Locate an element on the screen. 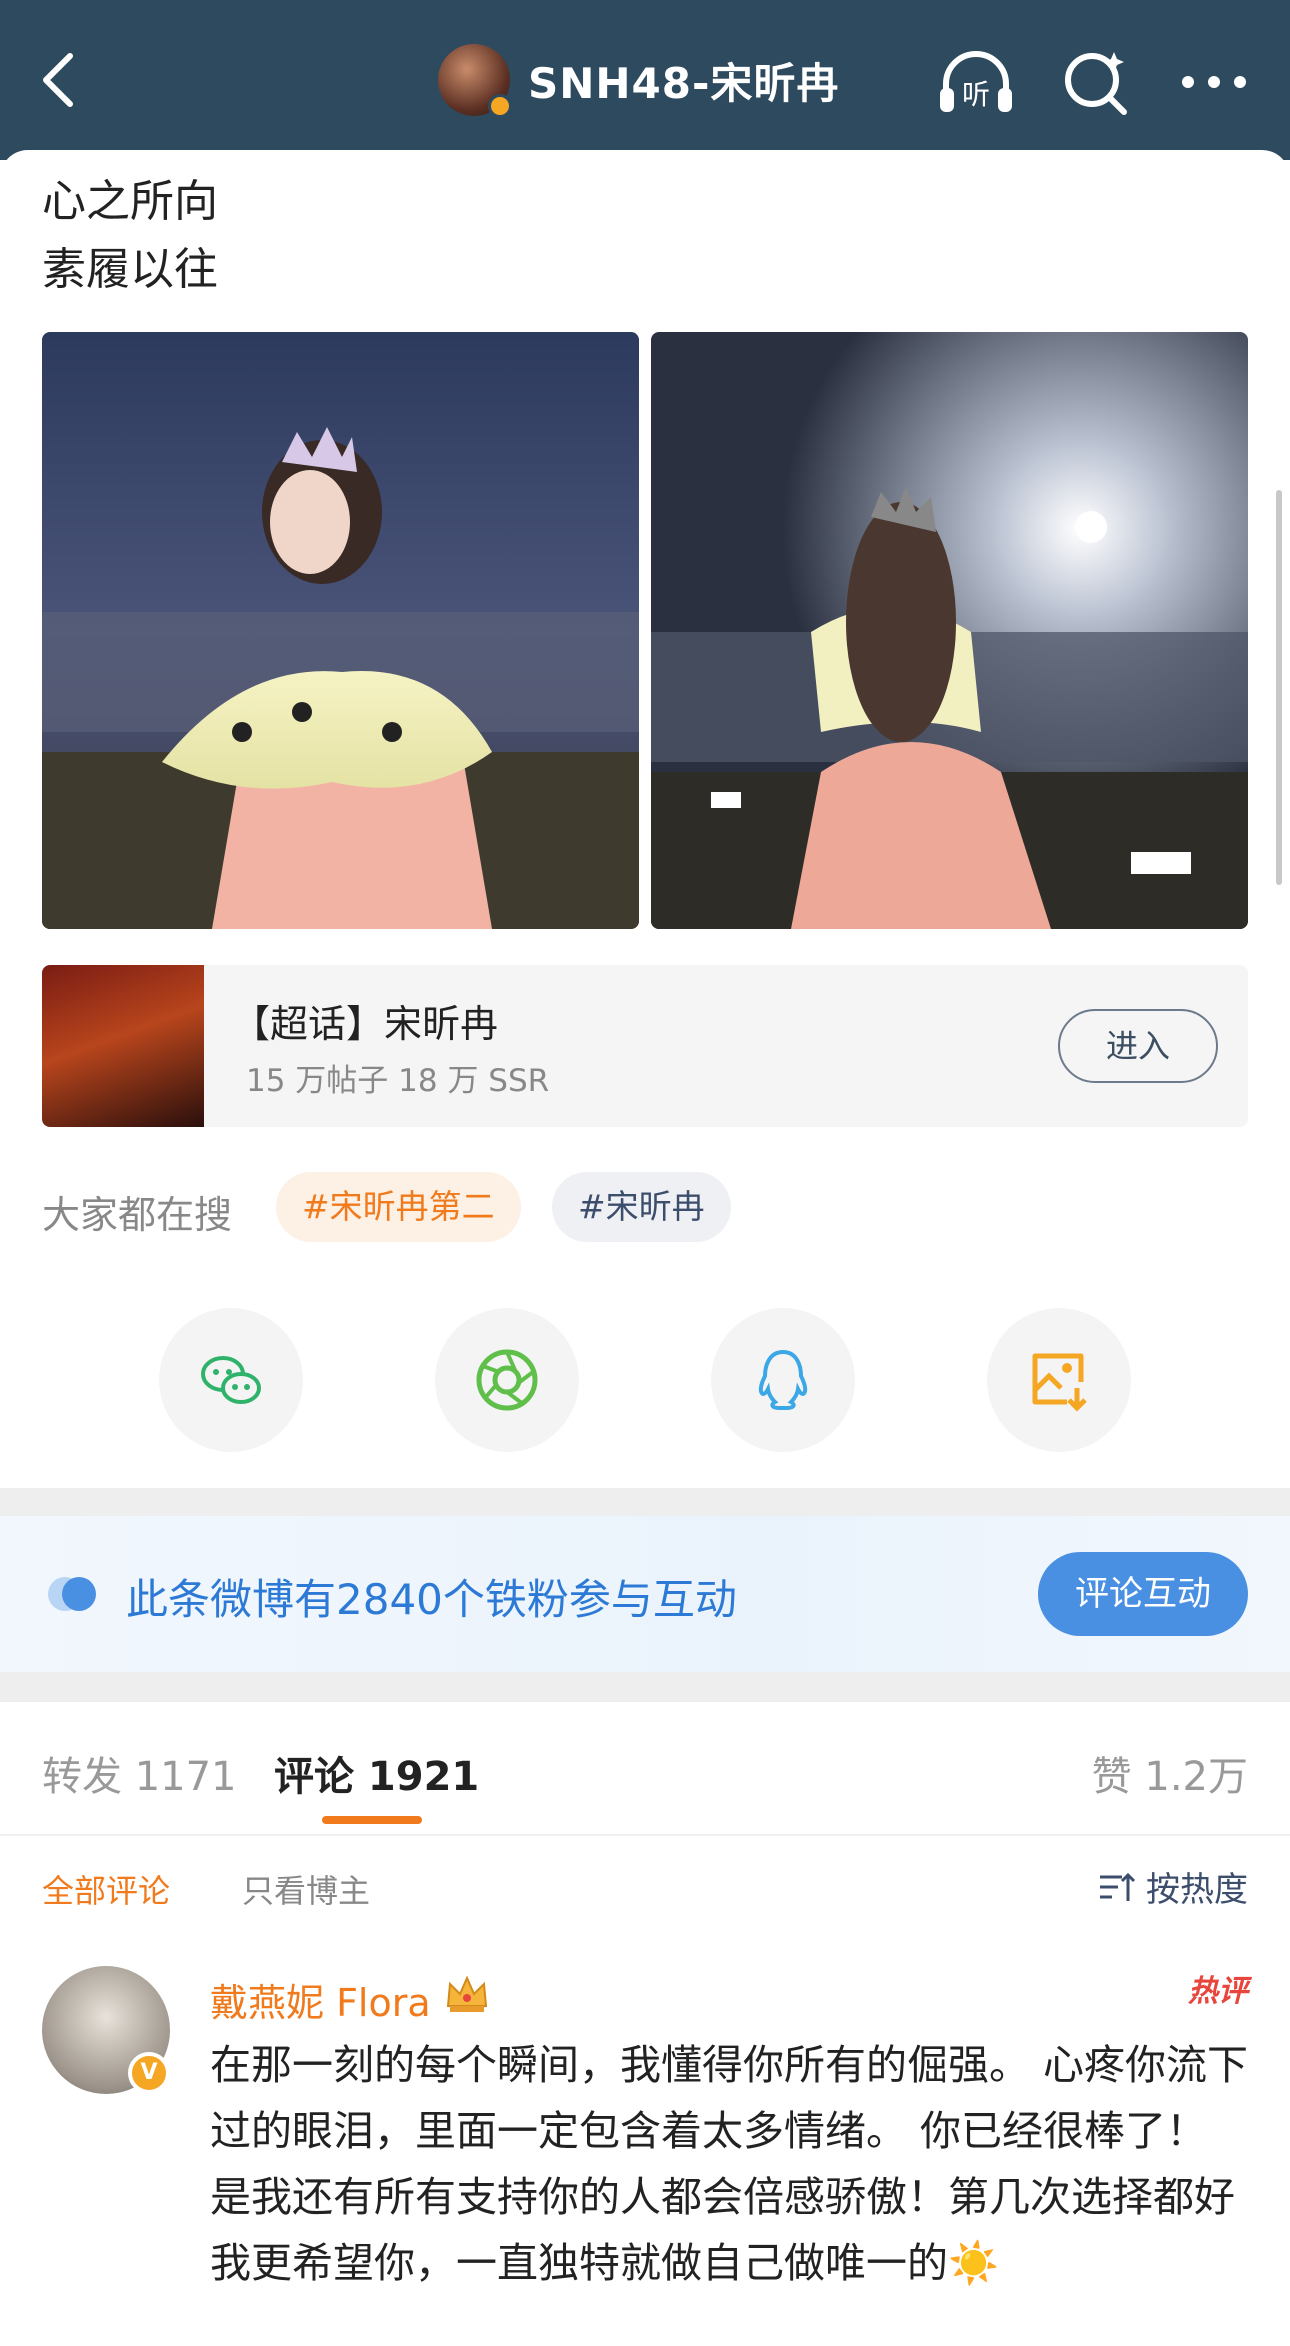  share-moments-button is located at coordinates (507, 1380).